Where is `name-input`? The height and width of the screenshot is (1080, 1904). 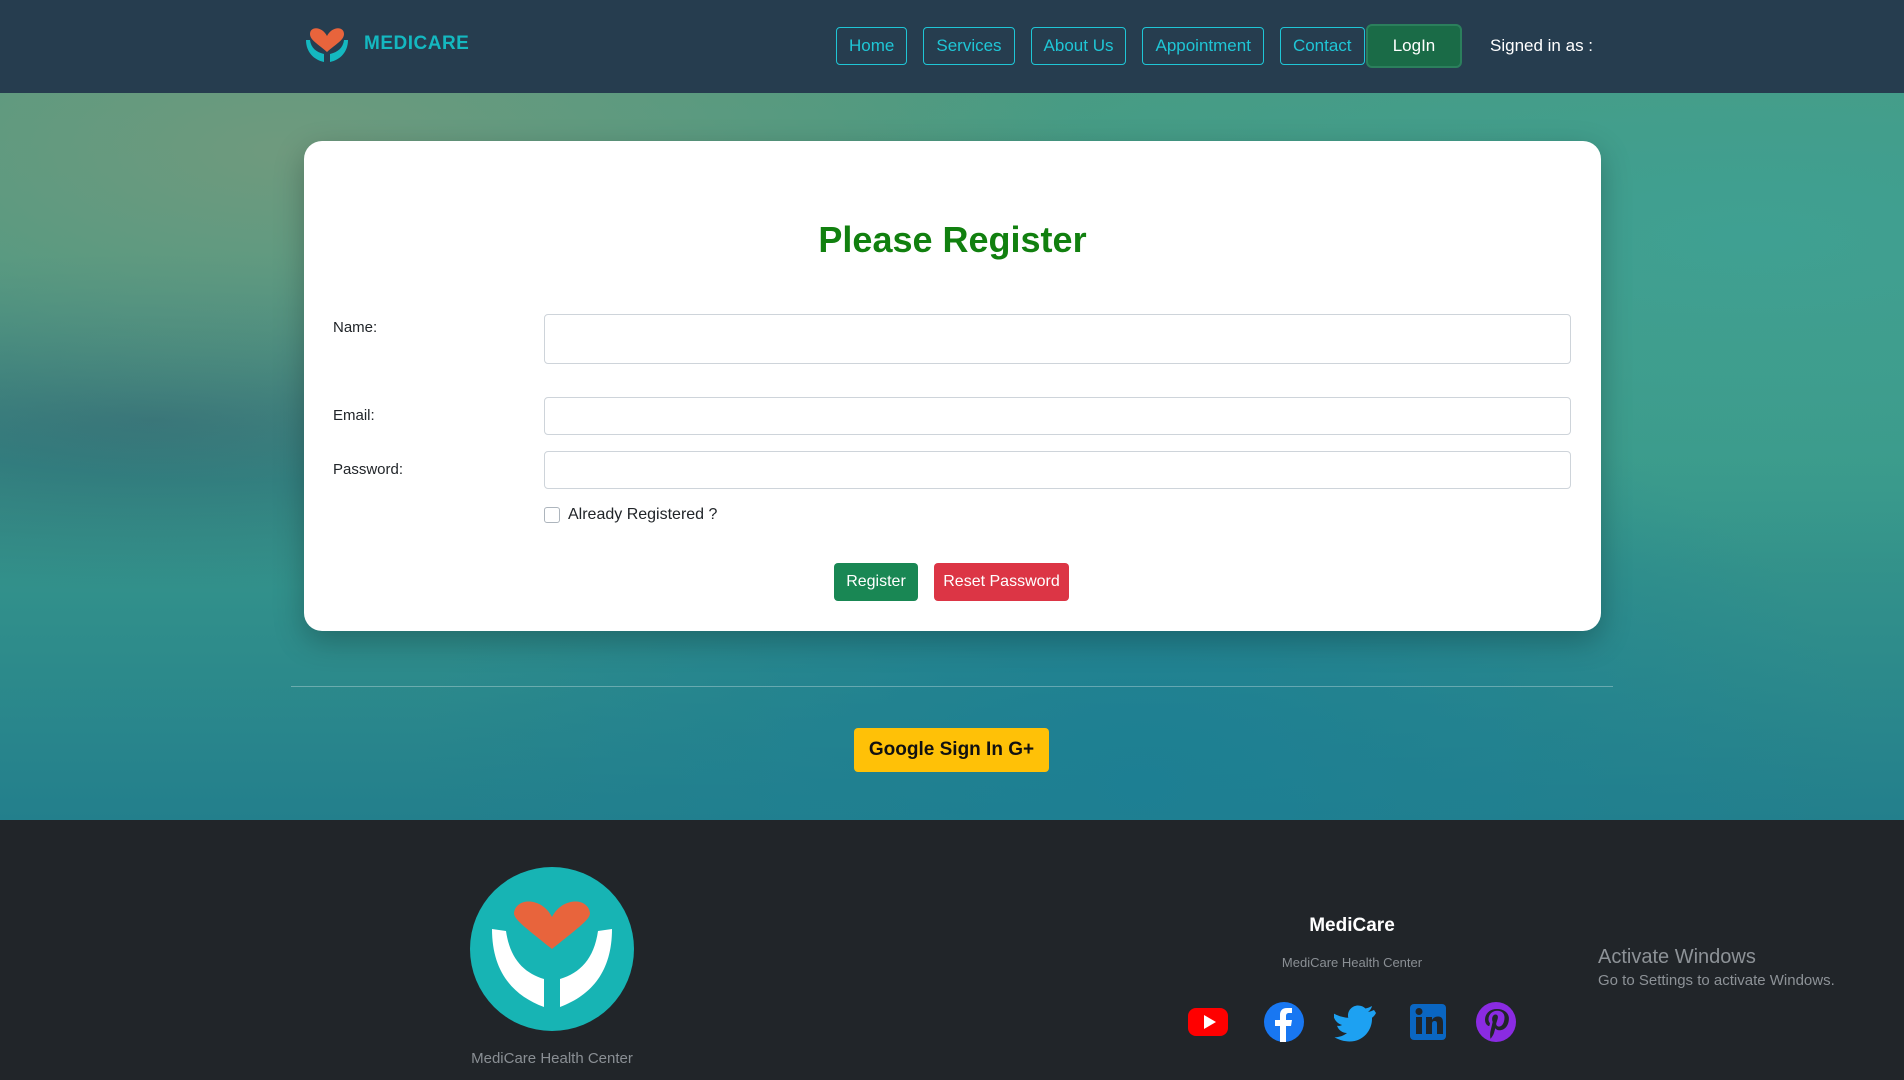 name-input is located at coordinates (1057, 339).